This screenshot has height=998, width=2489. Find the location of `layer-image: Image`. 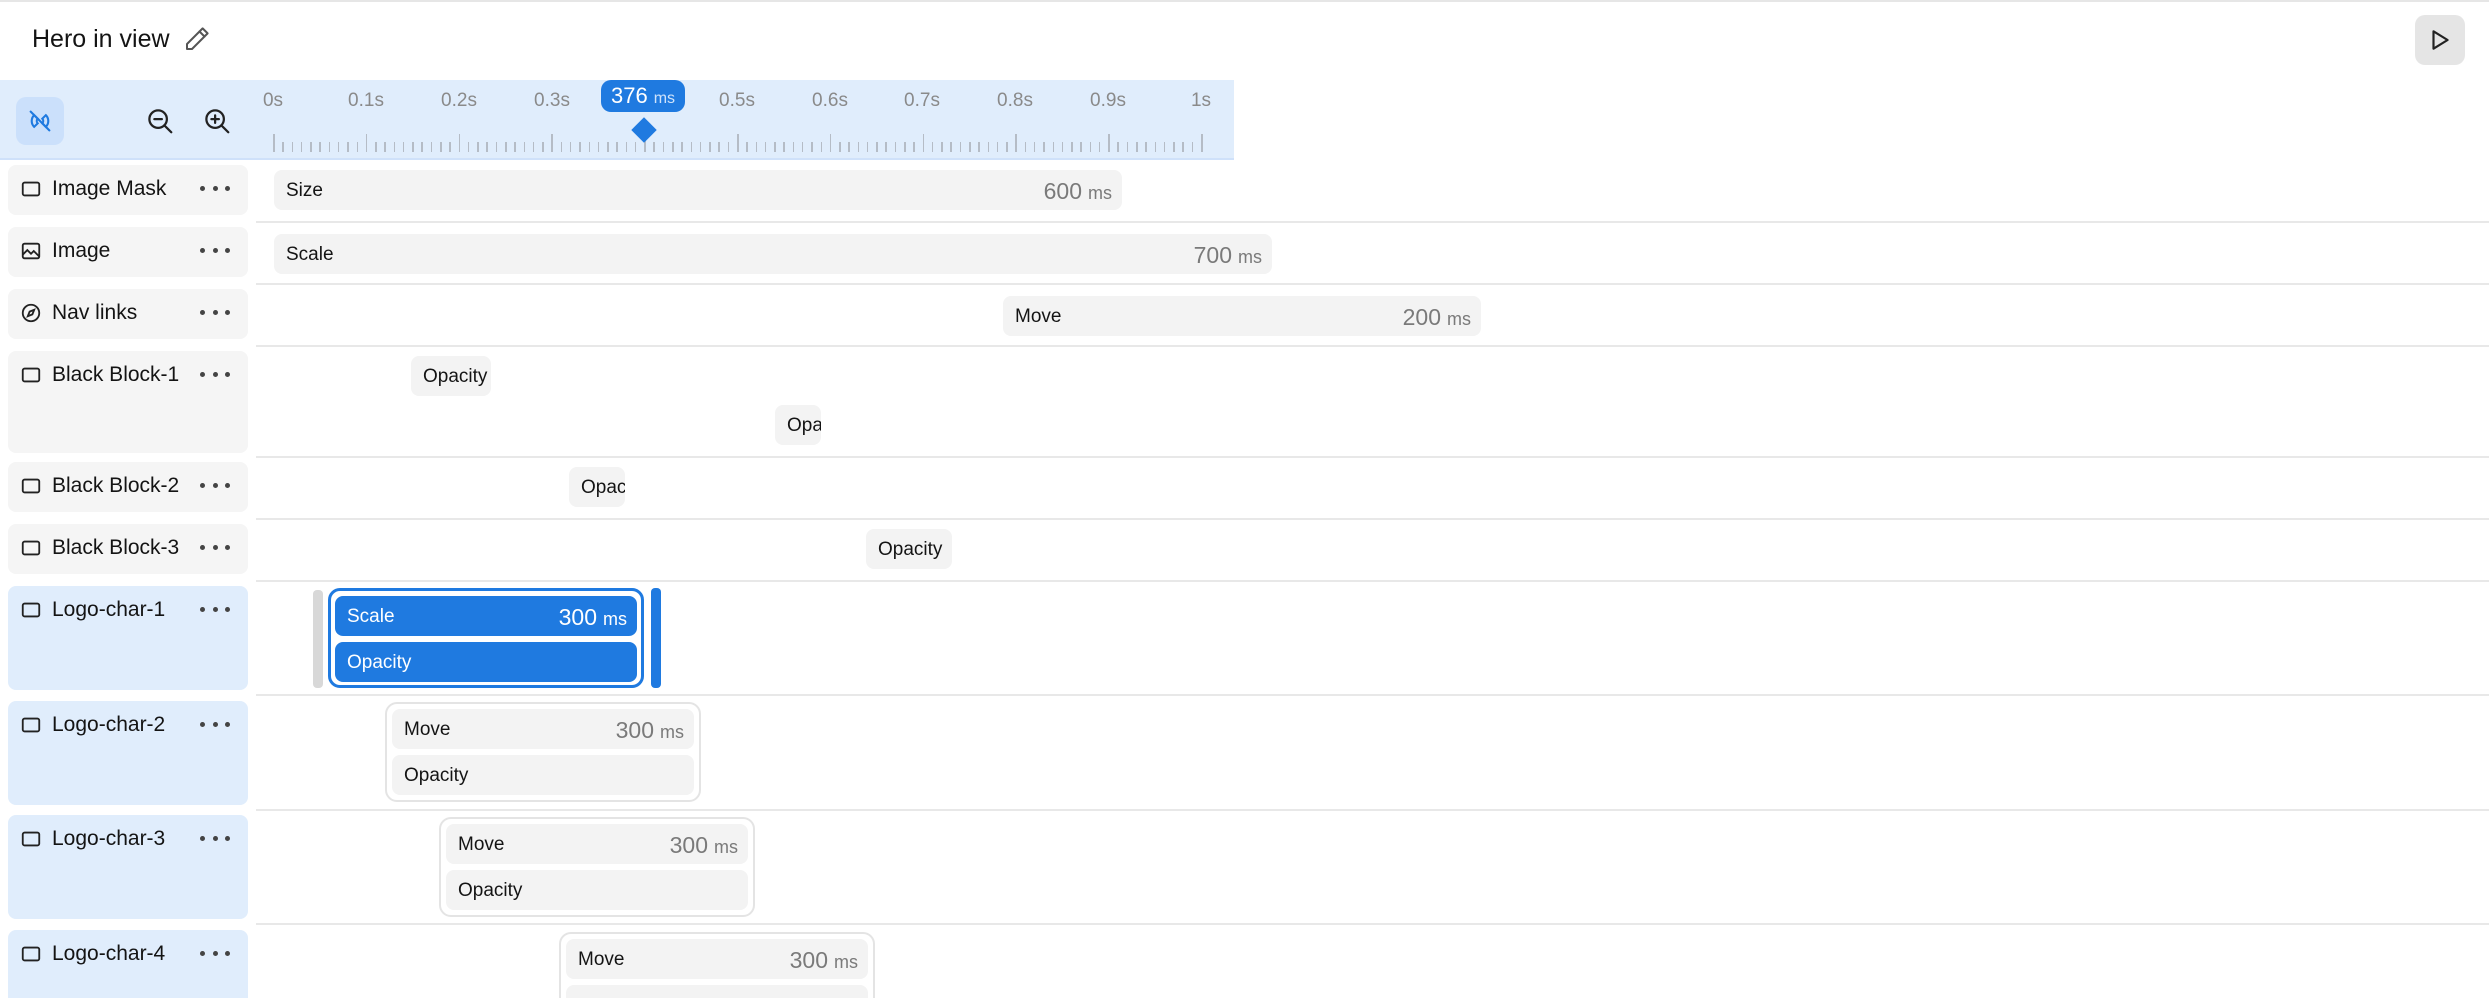

layer-image: Image is located at coordinates (128, 252).